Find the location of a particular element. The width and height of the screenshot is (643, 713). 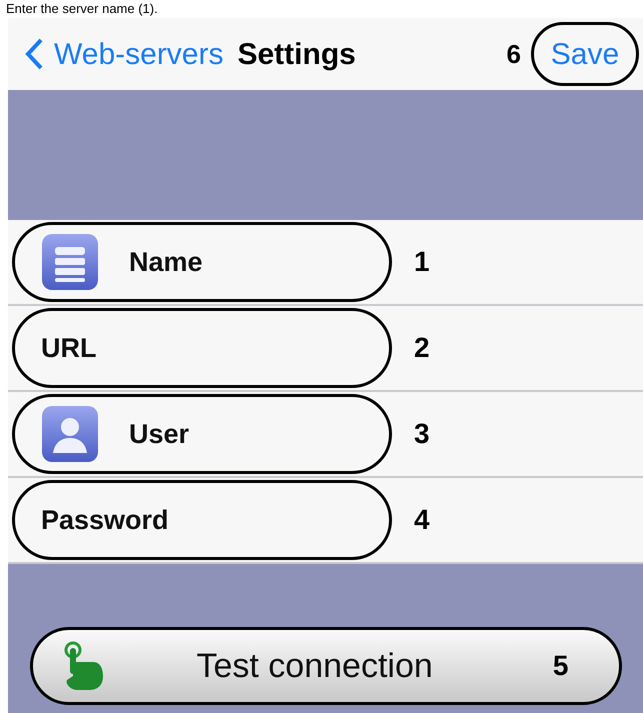

save-button: Save is located at coordinates (585, 54).